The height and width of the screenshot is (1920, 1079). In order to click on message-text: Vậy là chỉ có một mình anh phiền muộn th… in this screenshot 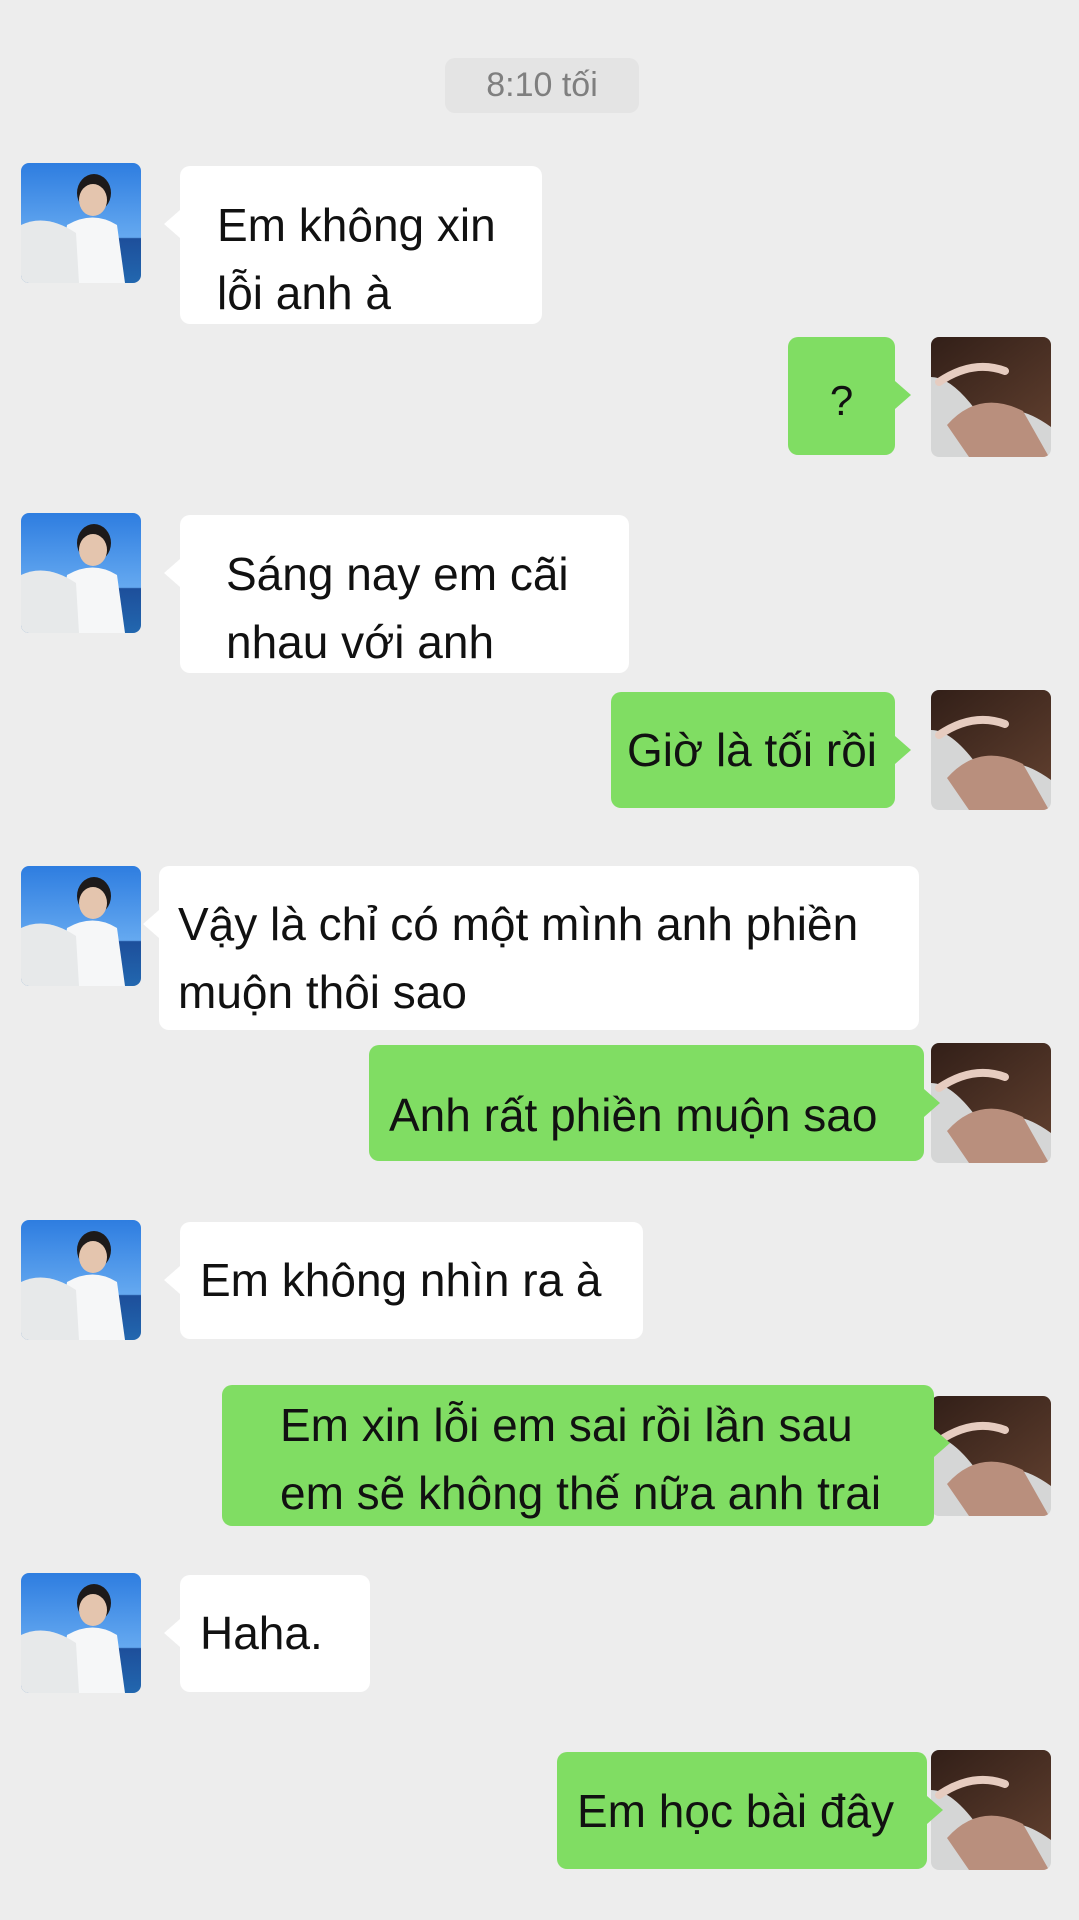, I will do `click(518, 958)`.